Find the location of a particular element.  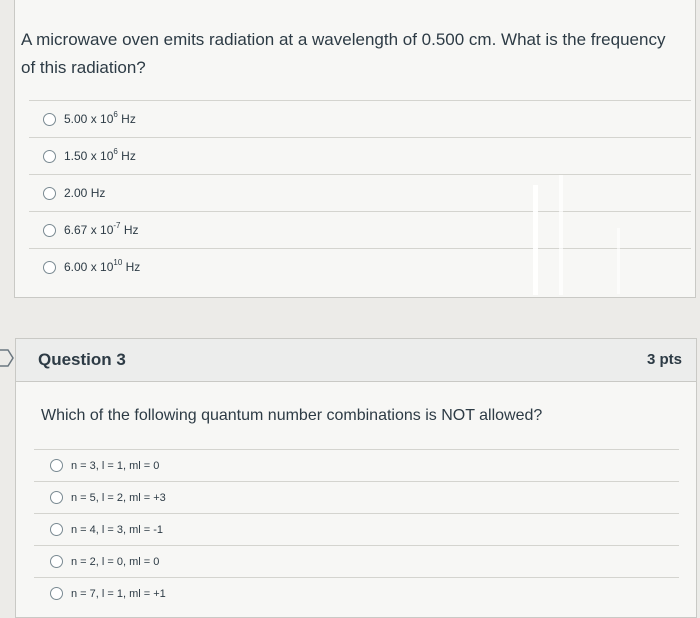

question-flag-icon is located at coordinates (7, 358).